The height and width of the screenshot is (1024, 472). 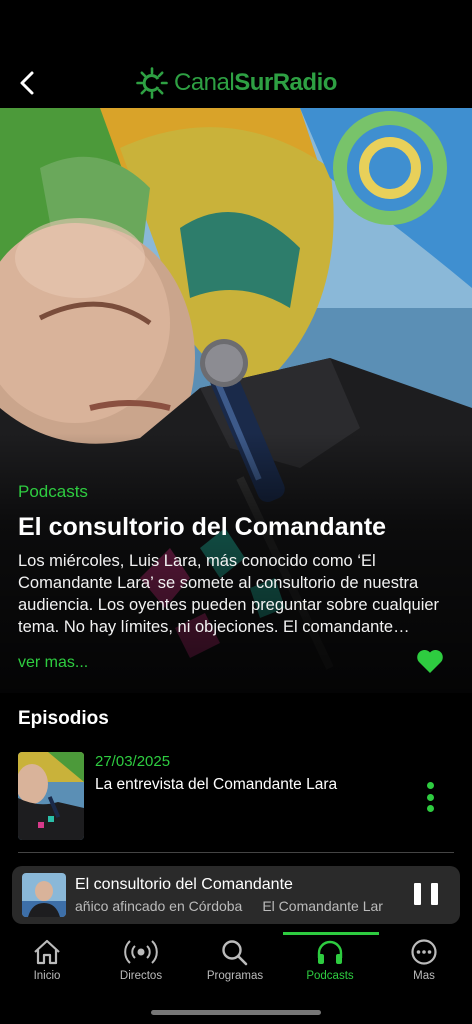 I want to click on player-subtitle-a: añico afincado en Córdoba, so click(x=159, y=906).